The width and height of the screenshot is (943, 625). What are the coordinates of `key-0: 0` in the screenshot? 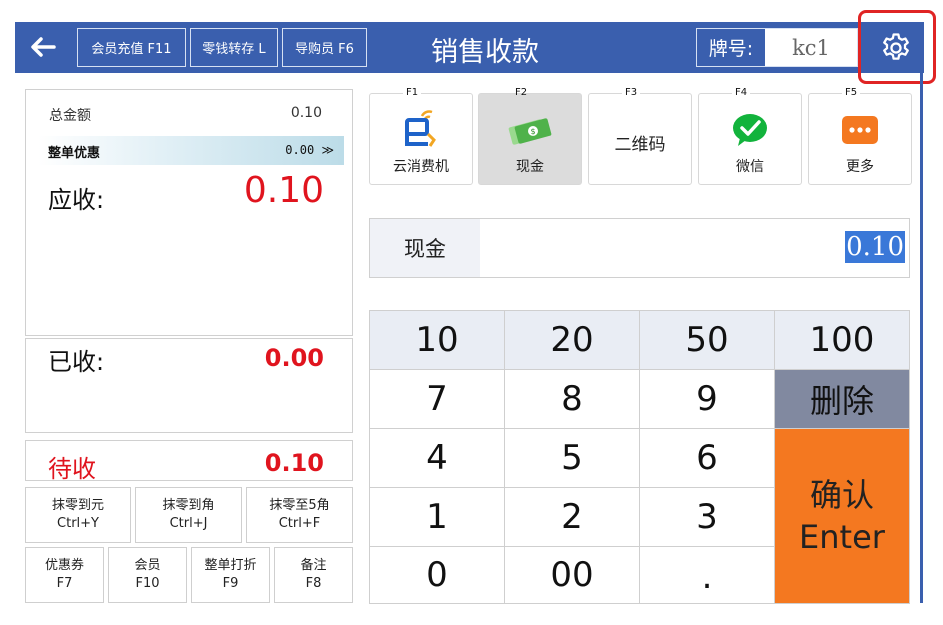 It's located at (437, 575).